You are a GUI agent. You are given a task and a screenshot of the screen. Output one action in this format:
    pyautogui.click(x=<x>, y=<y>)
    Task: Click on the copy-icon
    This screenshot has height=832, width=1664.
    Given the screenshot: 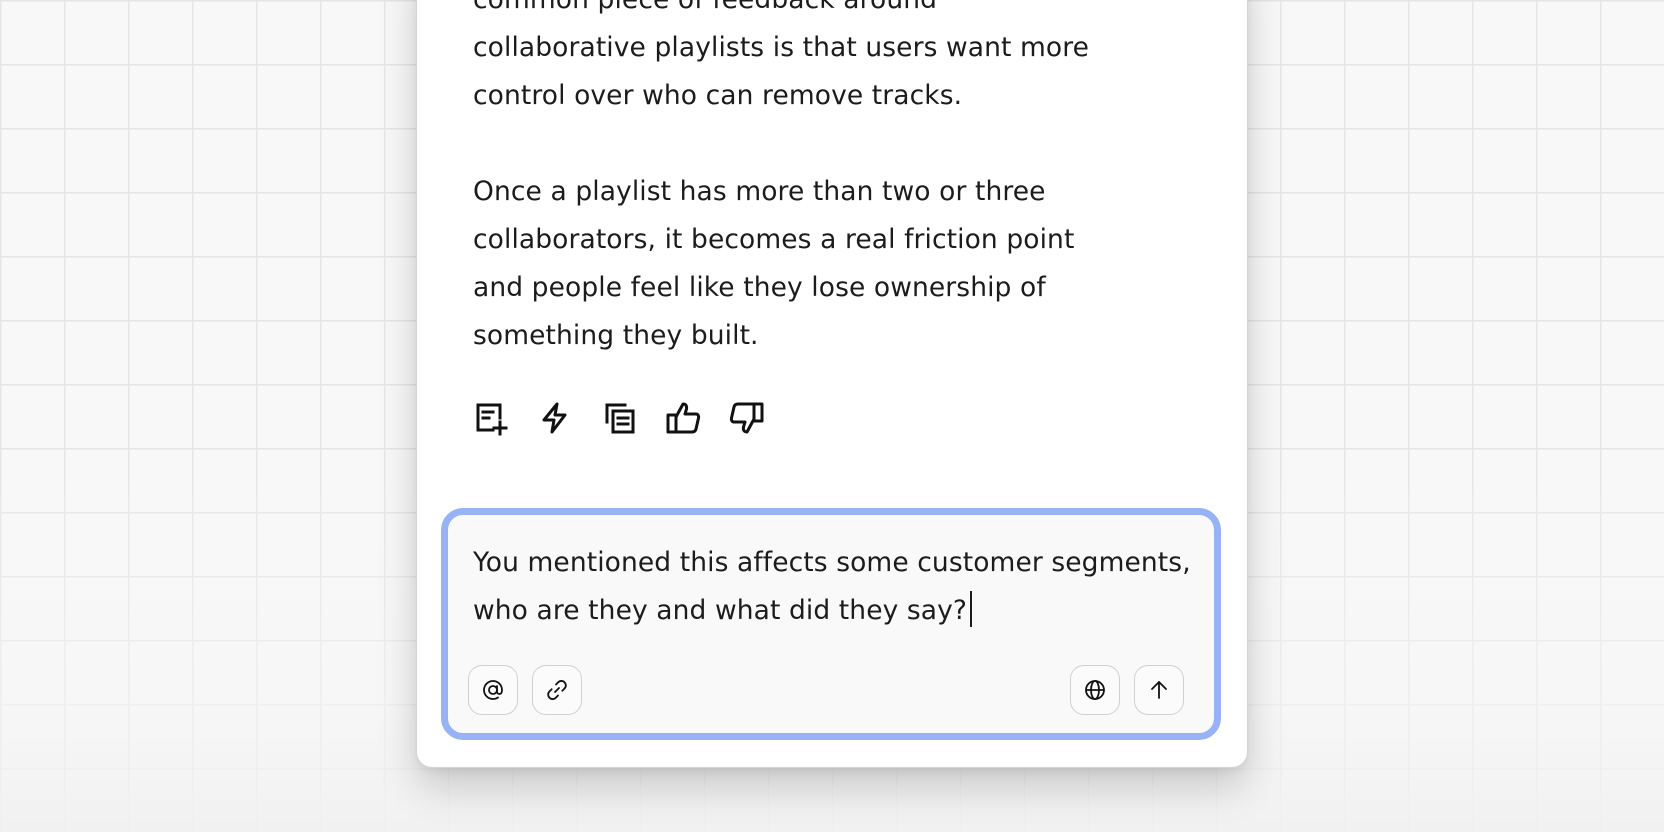 What is the action you would take?
    pyautogui.click(x=620, y=418)
    